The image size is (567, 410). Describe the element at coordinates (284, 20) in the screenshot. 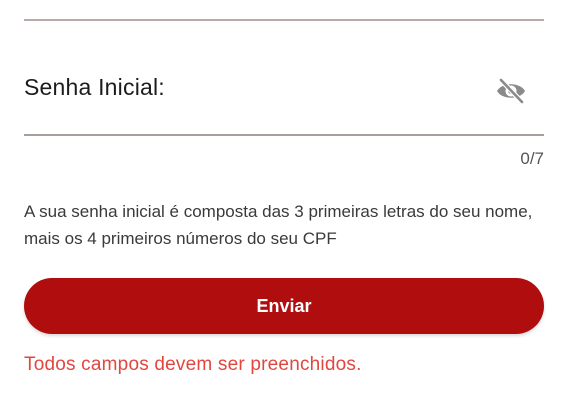

I see `previous-field-underline` at that location.